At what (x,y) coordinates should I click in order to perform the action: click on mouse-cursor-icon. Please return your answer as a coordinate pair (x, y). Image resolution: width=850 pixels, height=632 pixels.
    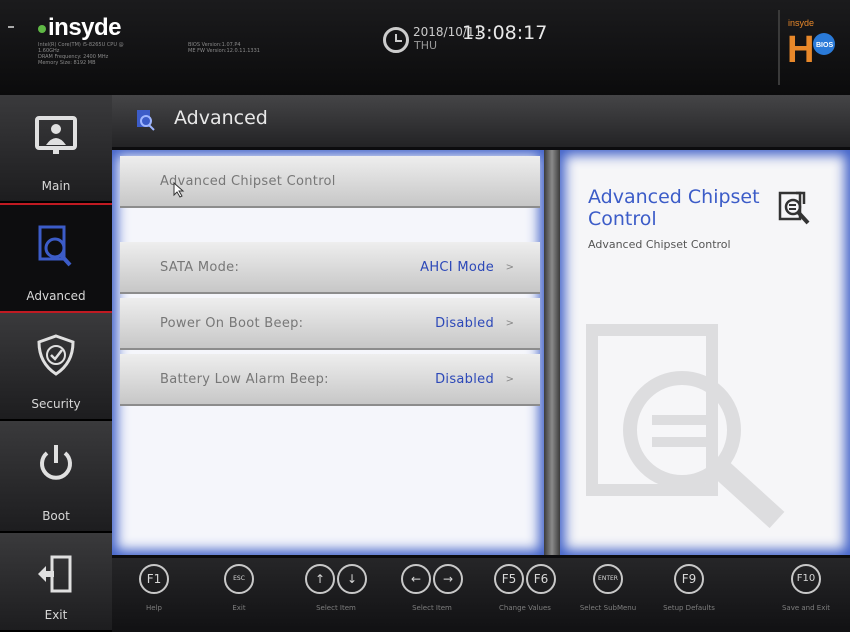
    Looking at the image, I should click on (179, 190).